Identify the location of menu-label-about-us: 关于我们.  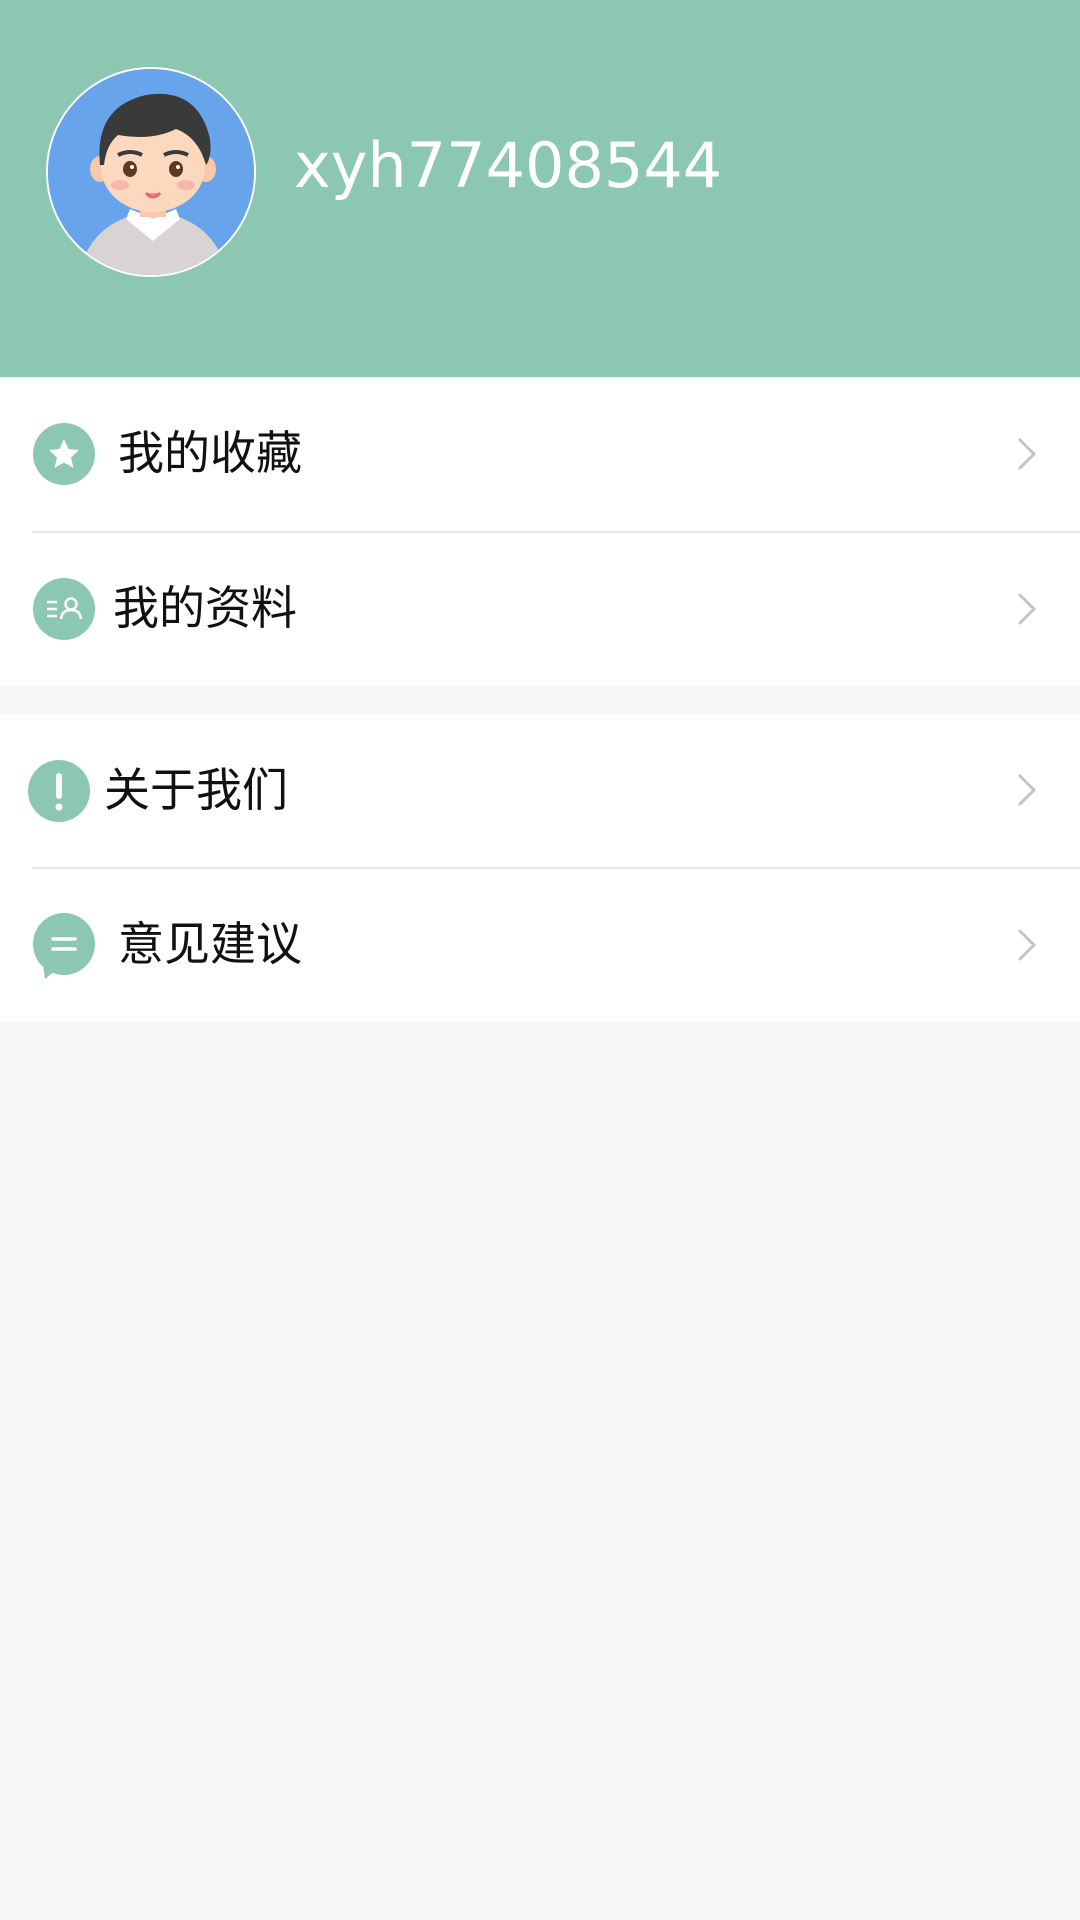
(196, 790).